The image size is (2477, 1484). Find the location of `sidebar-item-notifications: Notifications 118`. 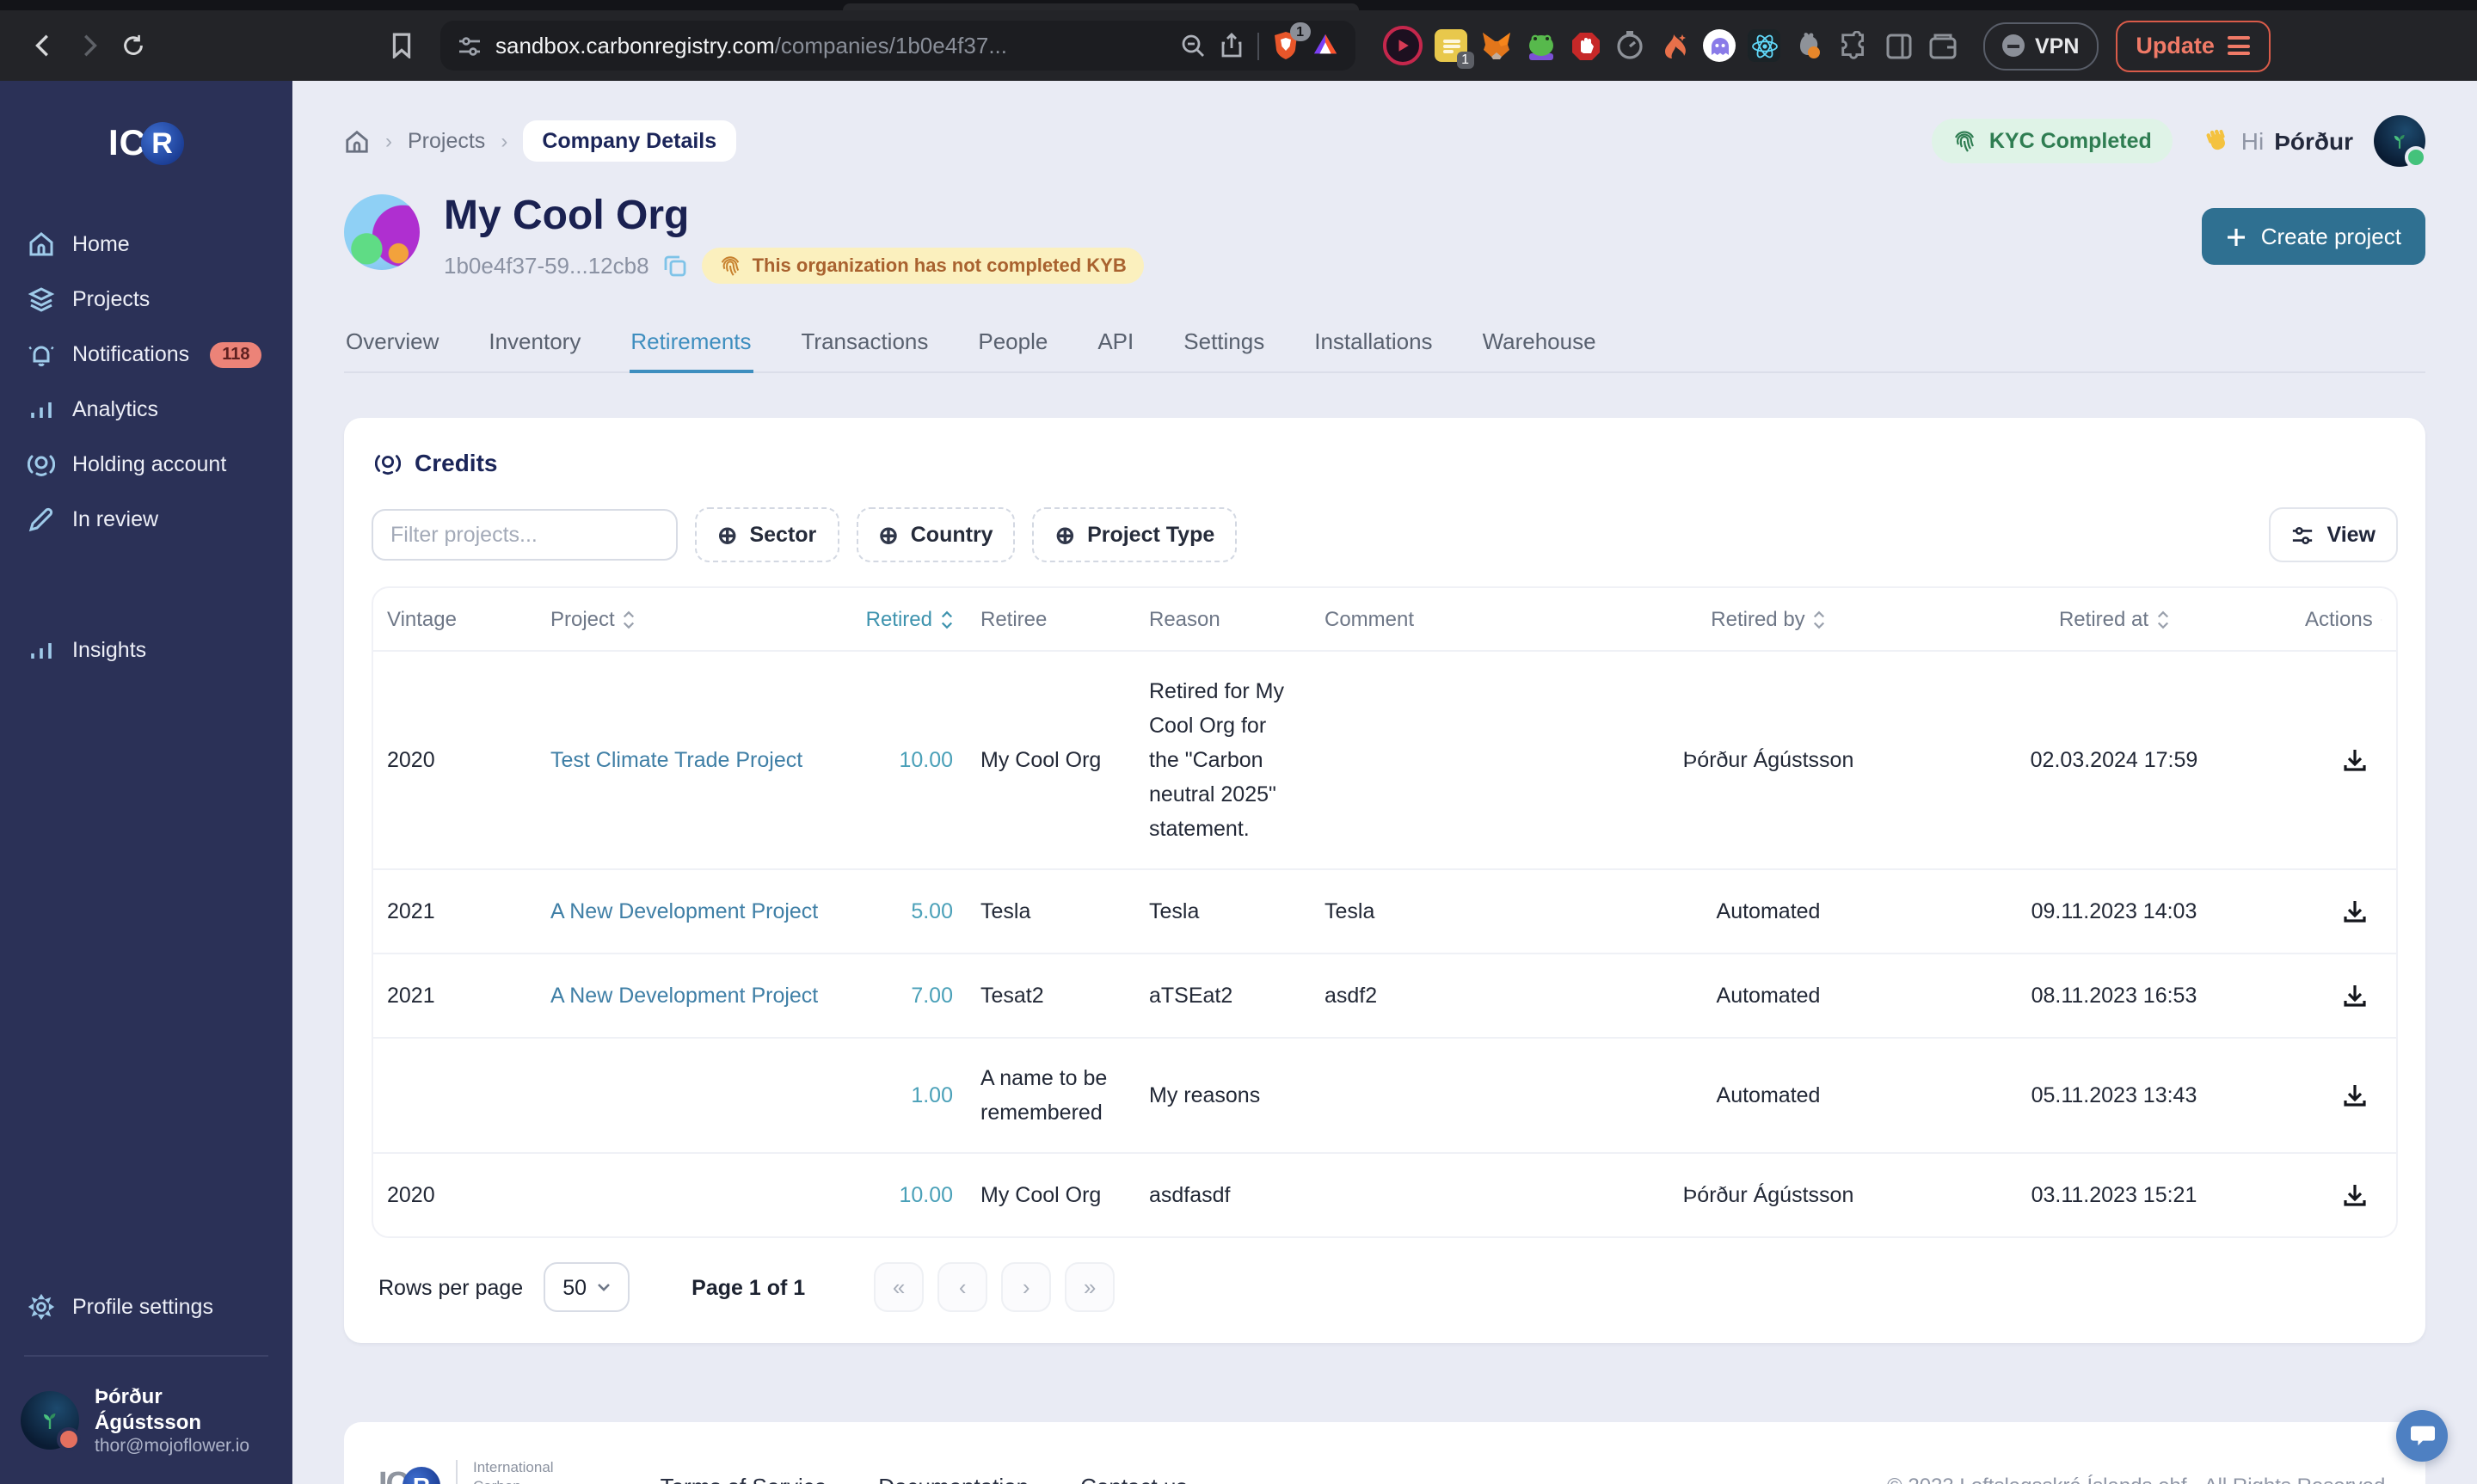

sidebar-item-notifications: Notifications 118 is located at coordinates (146, 354).